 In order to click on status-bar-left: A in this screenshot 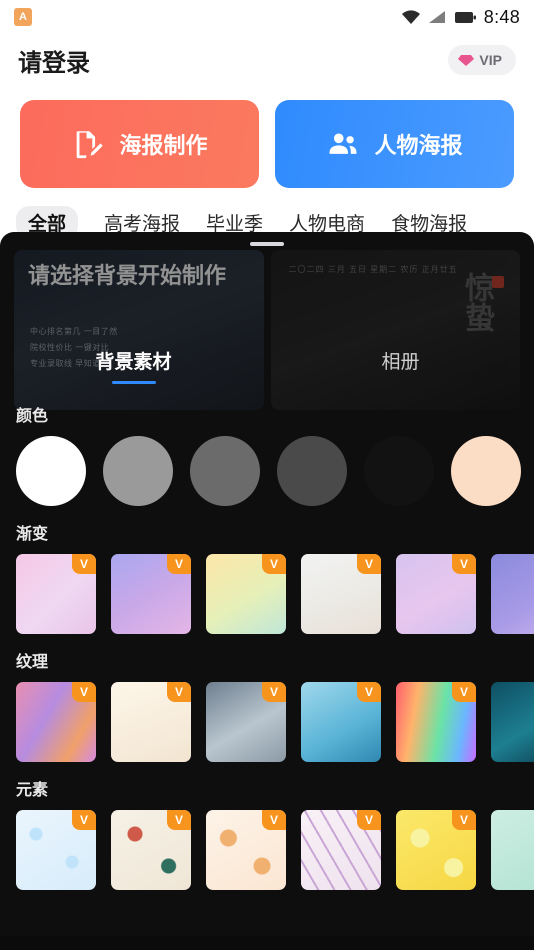, I will do `click(23, 17)`.